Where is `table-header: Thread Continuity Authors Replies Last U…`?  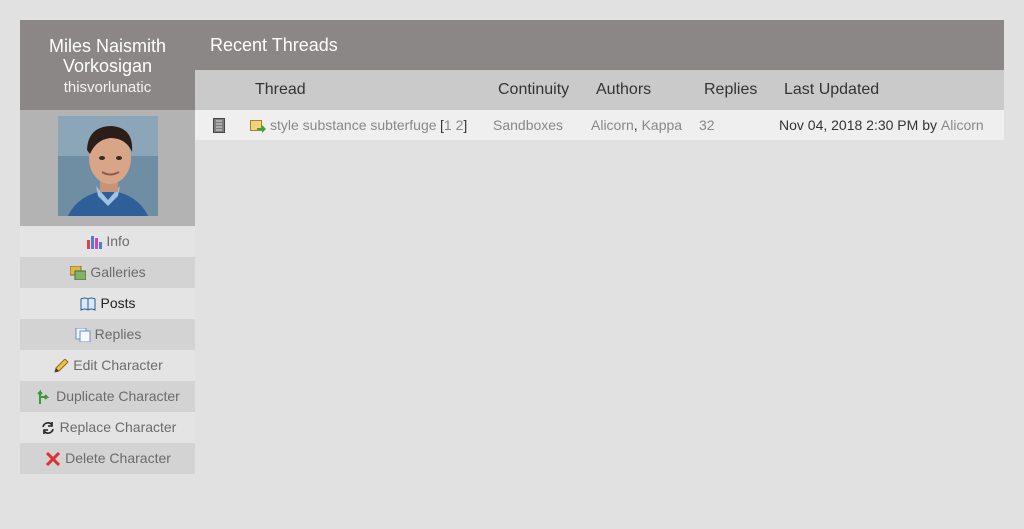
table-header: Thread Continuity Authors Replies Last U… is located at coordinates (599, 90).